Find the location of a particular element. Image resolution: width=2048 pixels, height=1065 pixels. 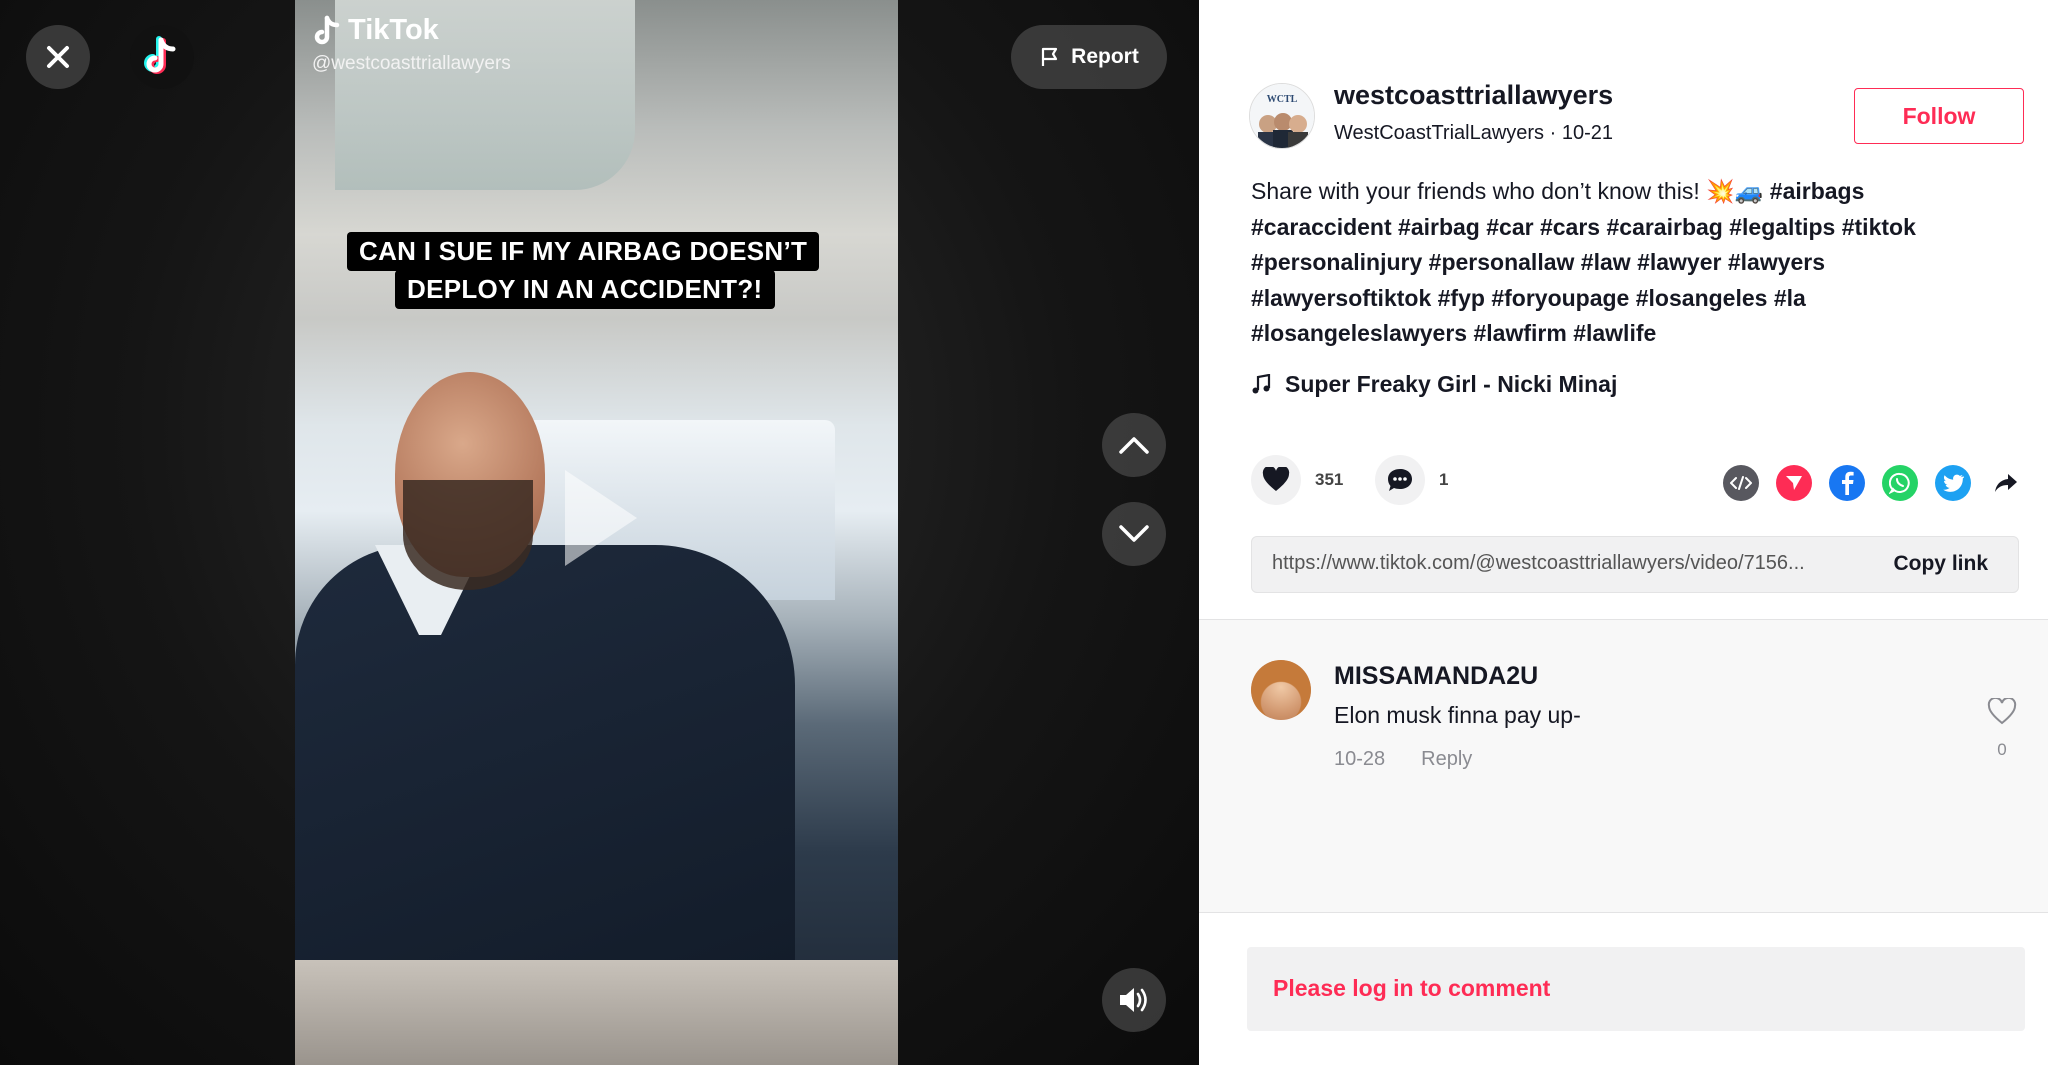

tiktok-note-icon is located at coordinates (327, 29).